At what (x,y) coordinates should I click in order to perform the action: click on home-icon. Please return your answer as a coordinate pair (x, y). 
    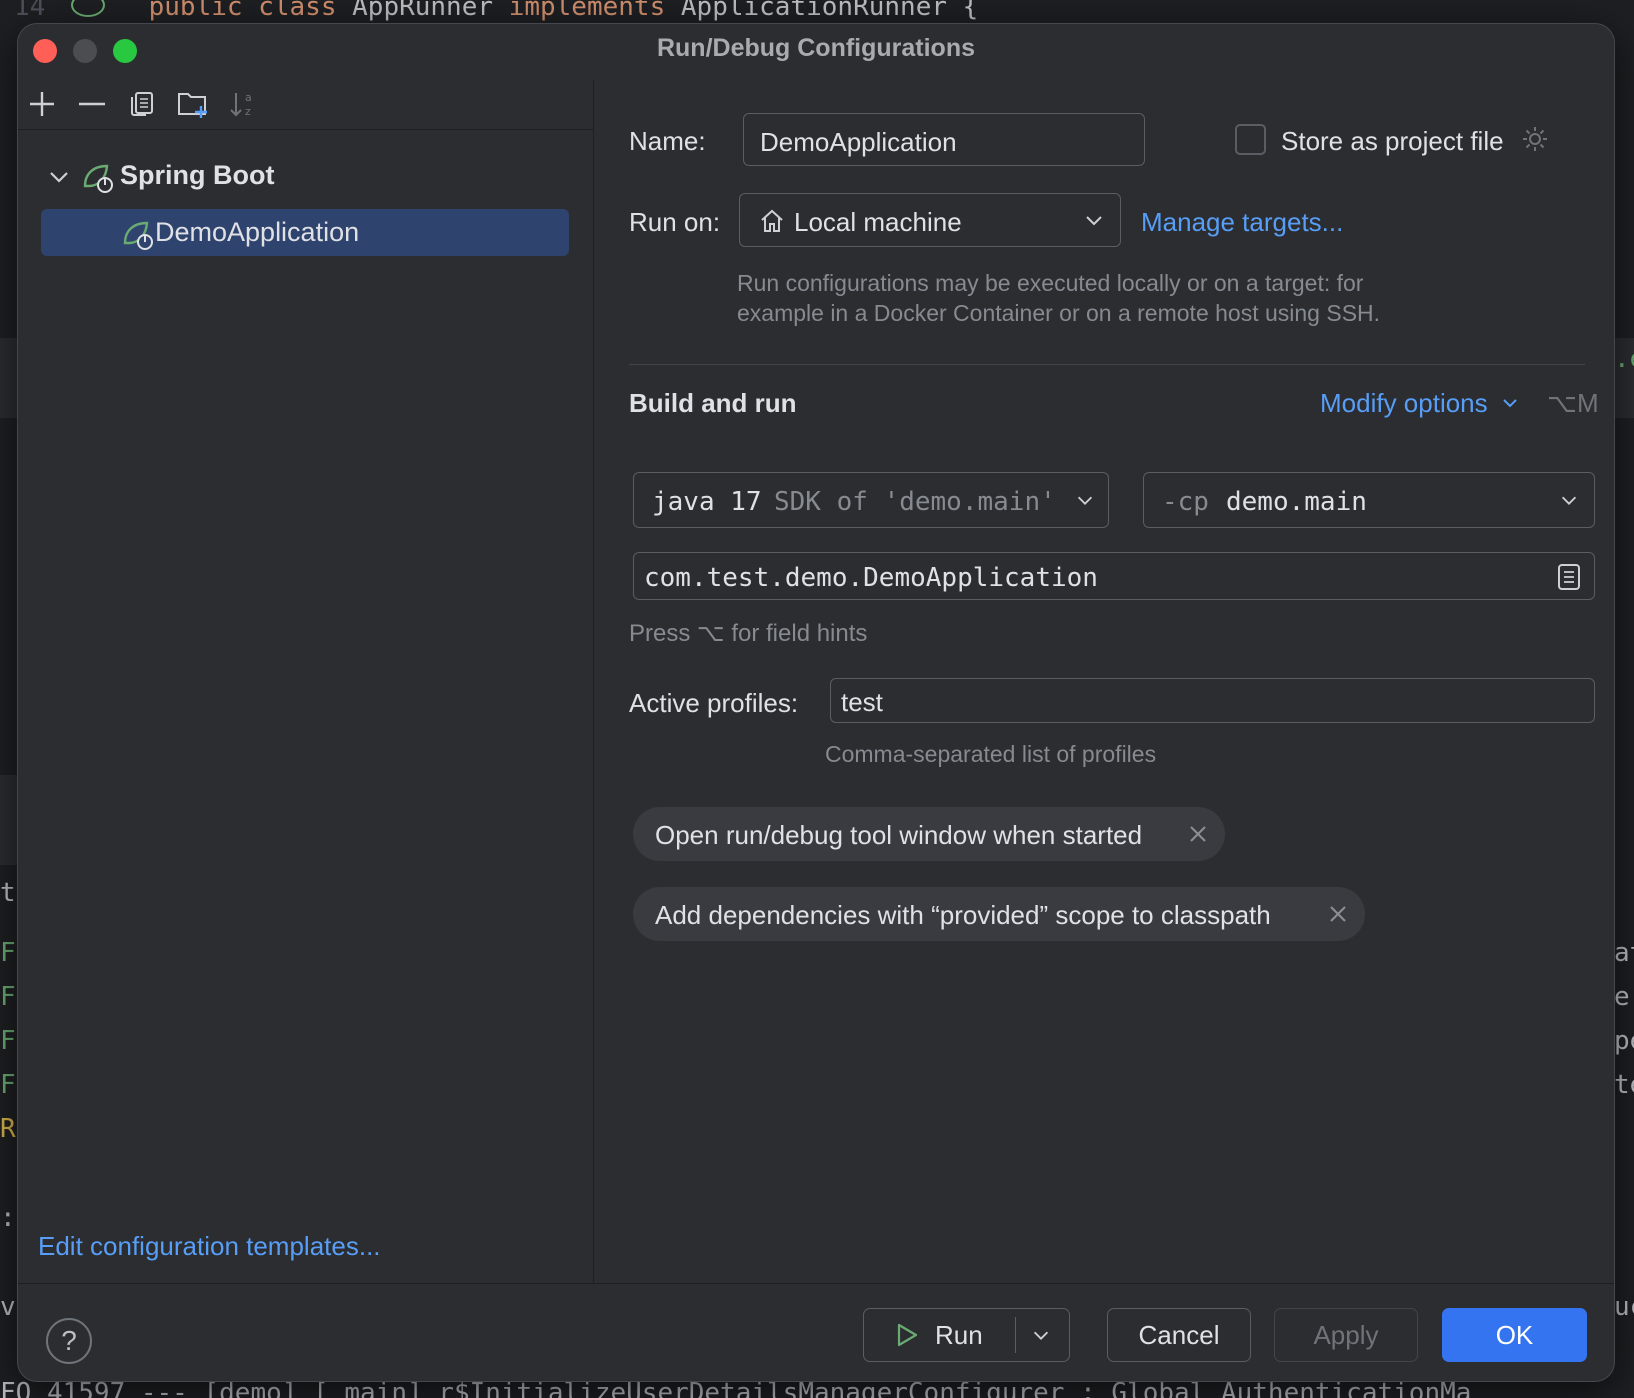
    Looking at the image, I should click on (772, 220).